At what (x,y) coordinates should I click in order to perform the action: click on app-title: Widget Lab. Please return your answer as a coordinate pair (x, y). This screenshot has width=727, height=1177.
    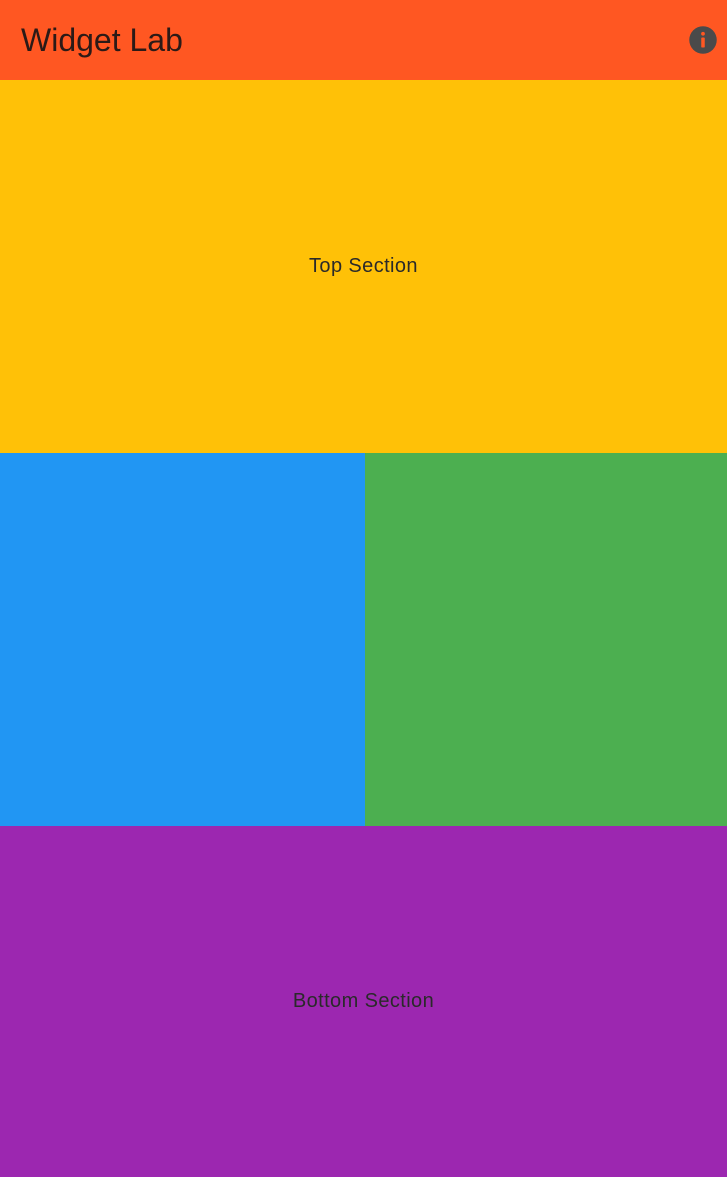
    Looking at the image, I should click on (102, 39).